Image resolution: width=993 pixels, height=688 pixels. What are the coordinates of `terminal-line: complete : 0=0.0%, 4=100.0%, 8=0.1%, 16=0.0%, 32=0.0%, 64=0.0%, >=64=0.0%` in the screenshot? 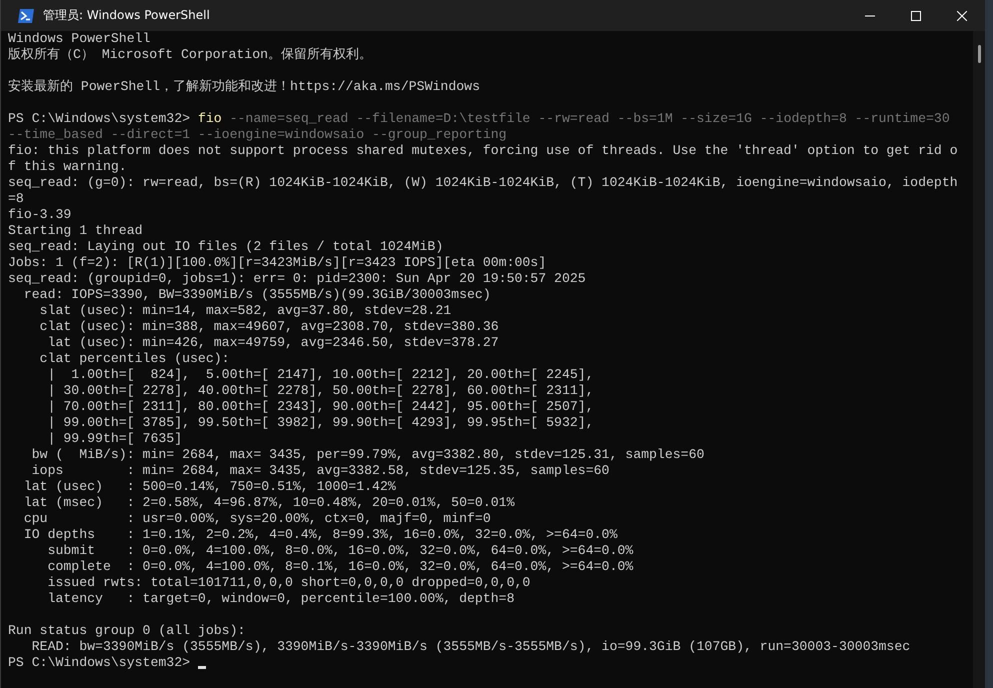 It's located at (340, 567).